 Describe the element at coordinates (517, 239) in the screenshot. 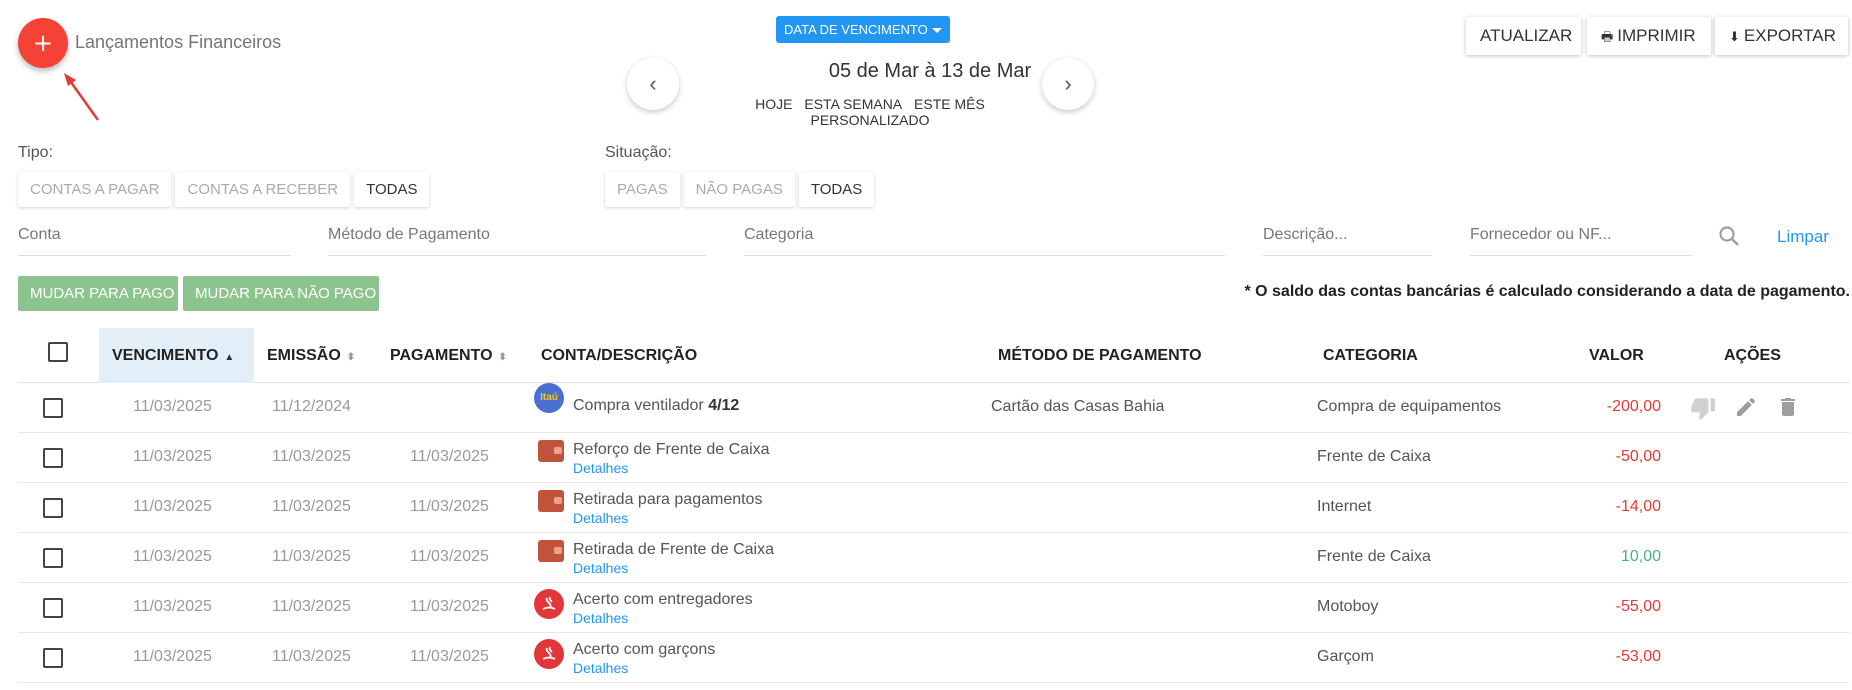

I see `metodo-field: Método de Pagamento` at that location.